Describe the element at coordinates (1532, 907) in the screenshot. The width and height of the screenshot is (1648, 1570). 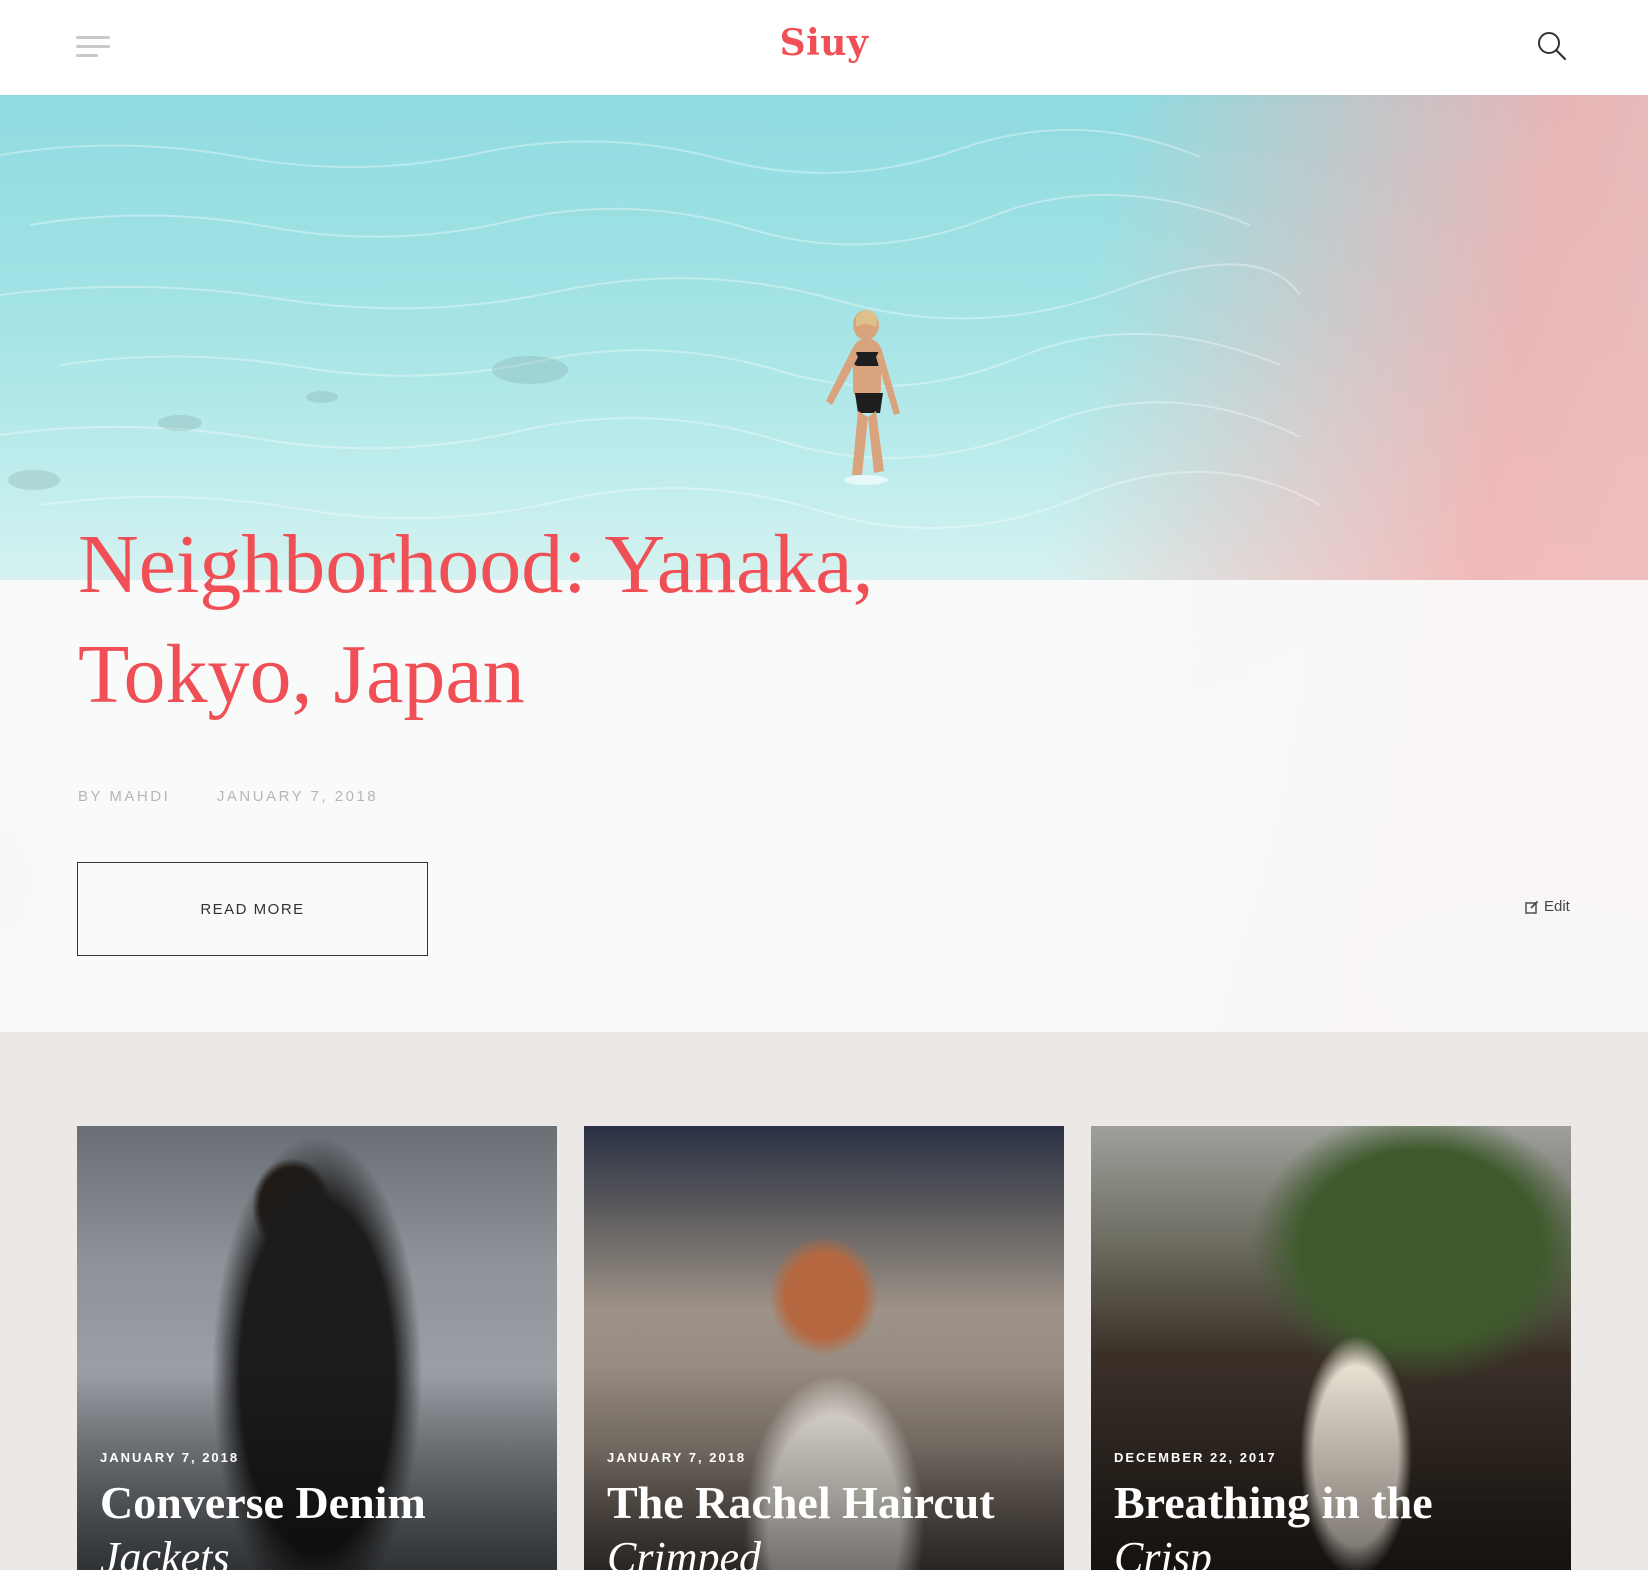
I see `edit-icon` at that location.